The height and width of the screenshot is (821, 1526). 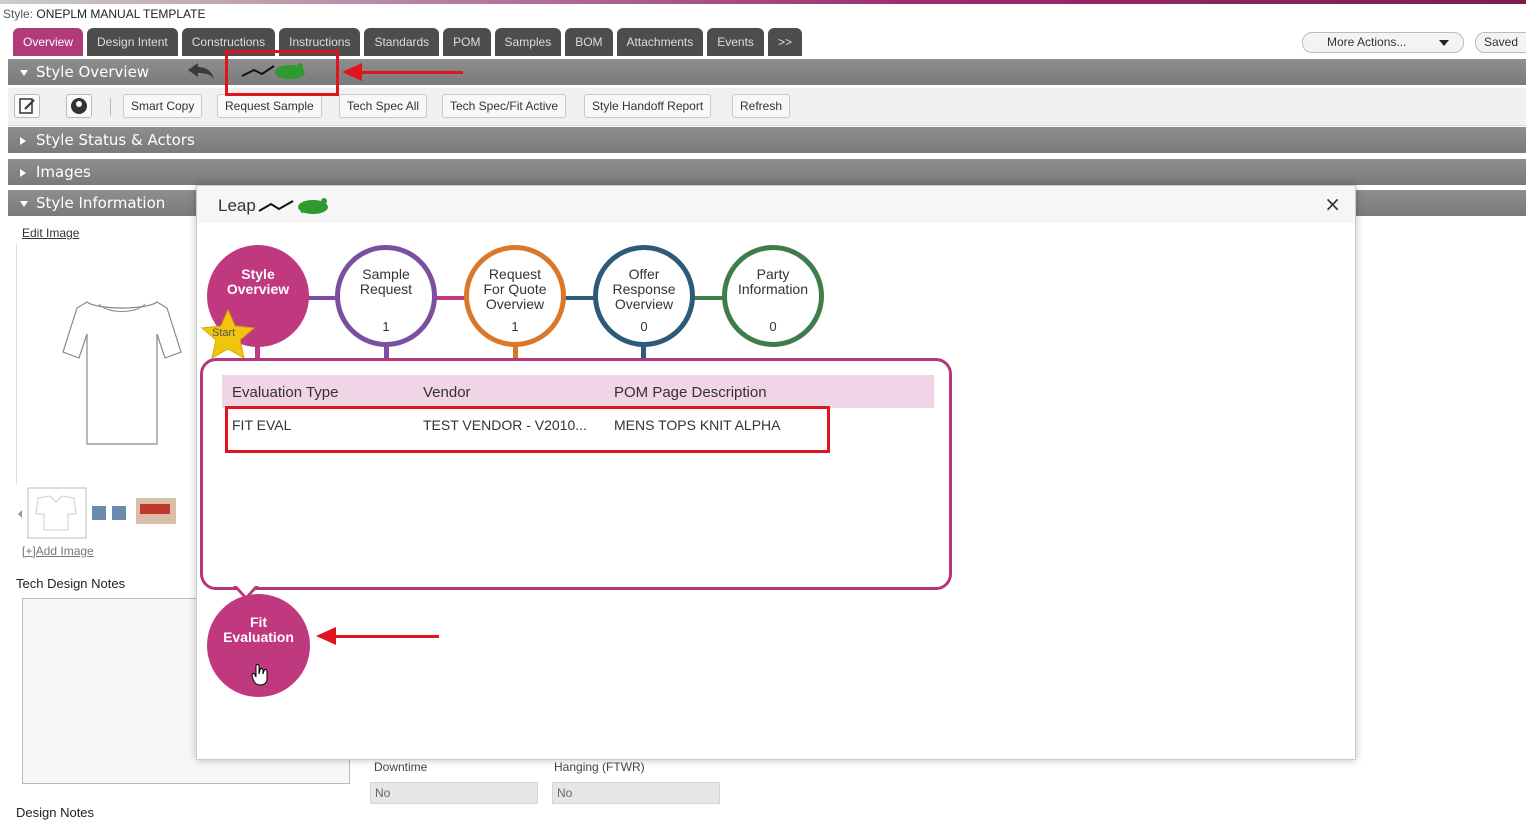 I want to click on back-arrow-icon, so click(x=201, y=72).